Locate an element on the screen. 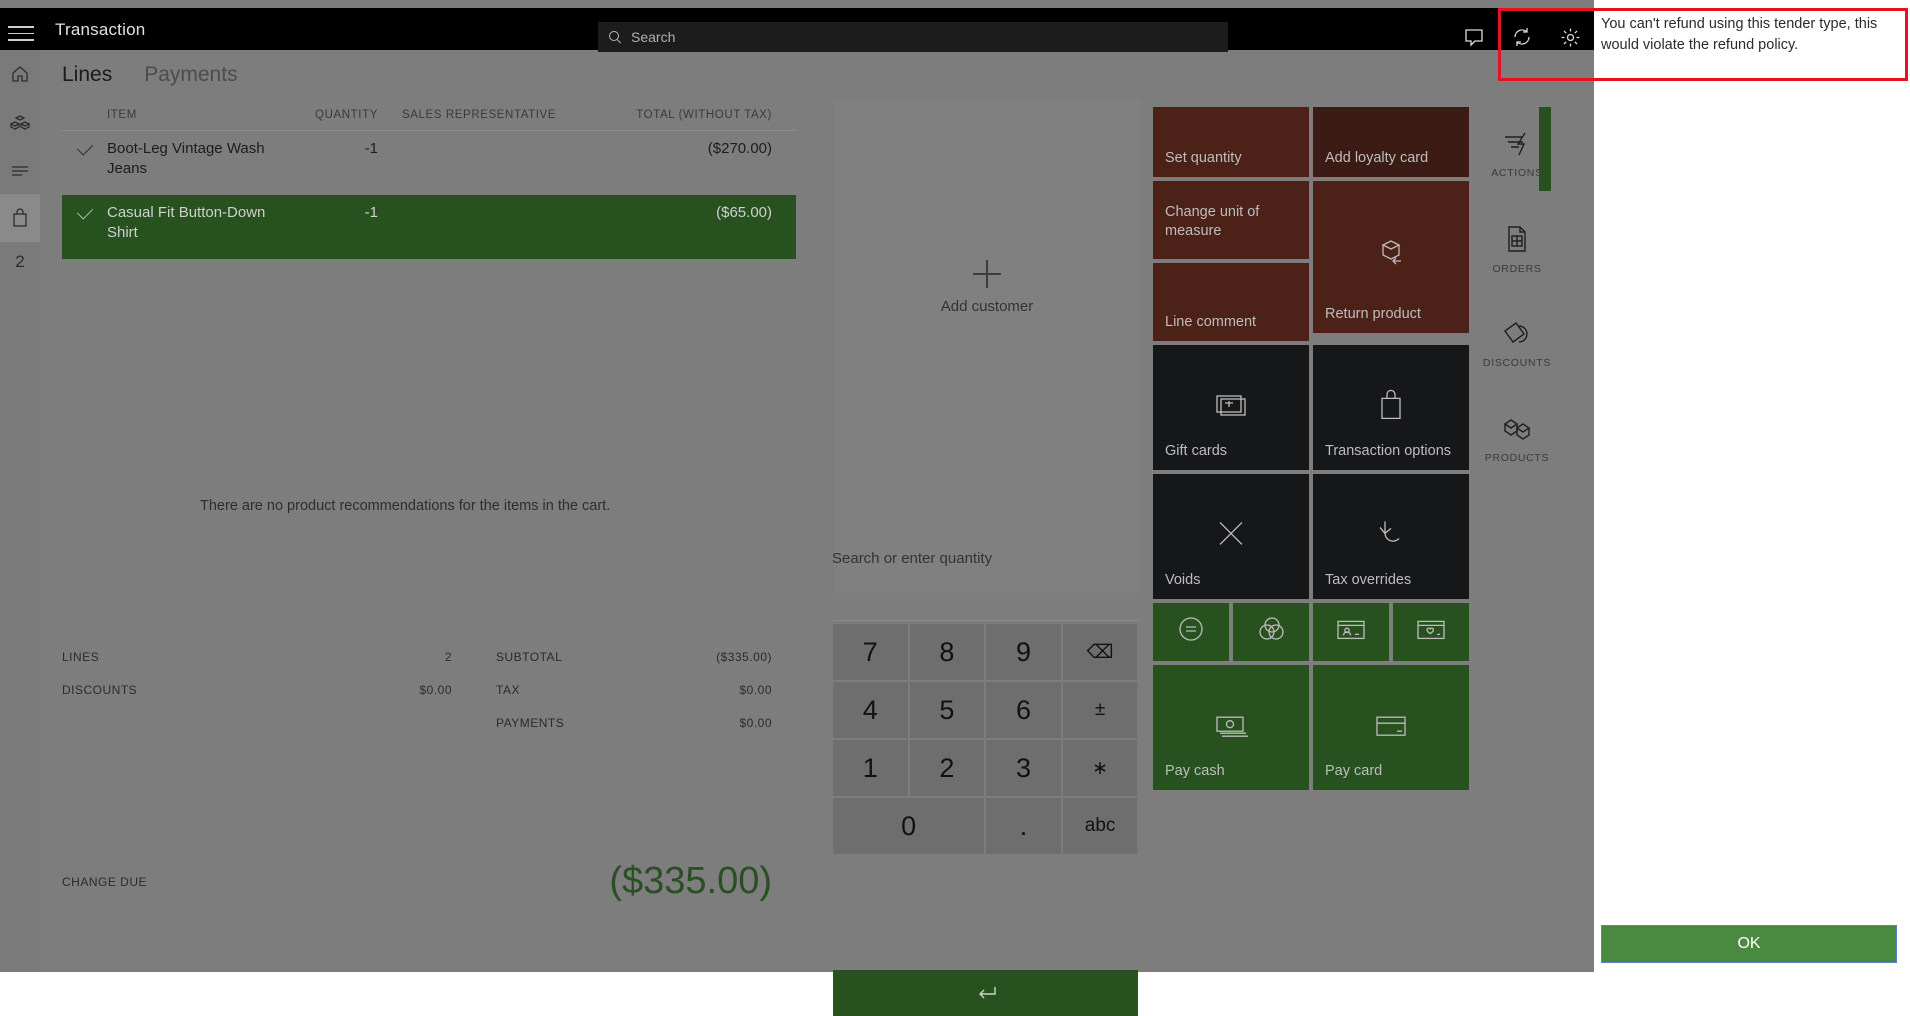  sidebar-item-inventory is located at coordinates (20, 122).